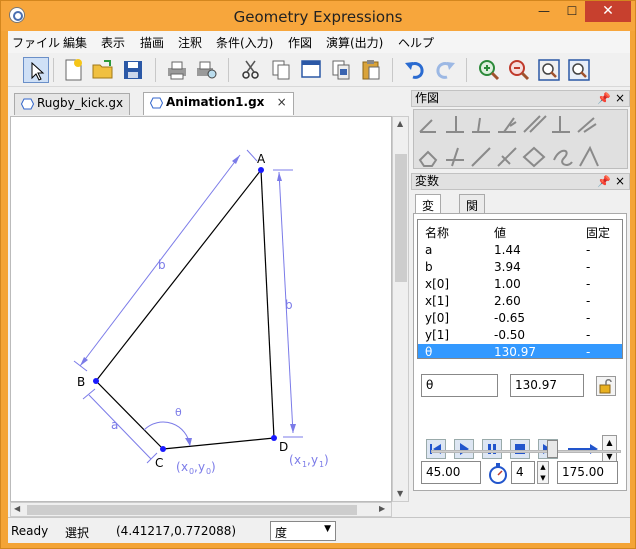 This screenshot has width=636, height=549. What do you see at coordinates (75, 42) in the screenshot?
I see `menu-edit: 編集` at bounding box center [75, 42].